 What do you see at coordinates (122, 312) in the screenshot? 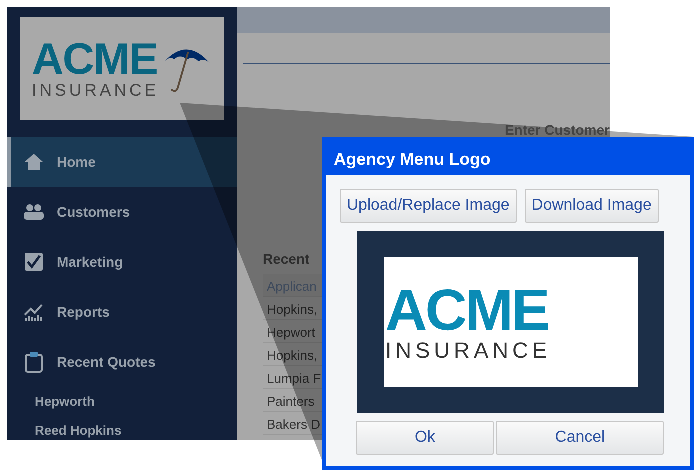
I see `nav-item: Reports` at bounding box center [122, 312].